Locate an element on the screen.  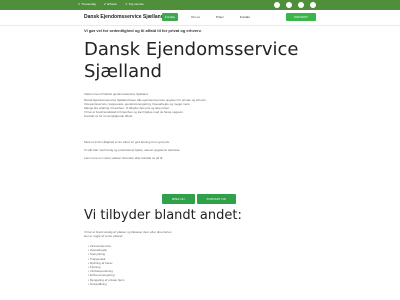
badge-label: Erfaren is located at coordinates (112, 4).